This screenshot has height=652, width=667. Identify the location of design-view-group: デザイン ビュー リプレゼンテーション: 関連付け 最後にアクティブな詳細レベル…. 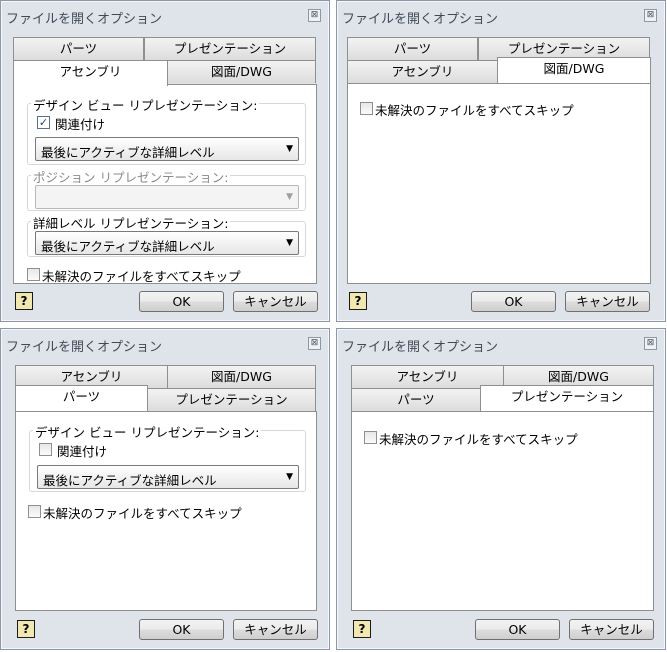
(167, 457).